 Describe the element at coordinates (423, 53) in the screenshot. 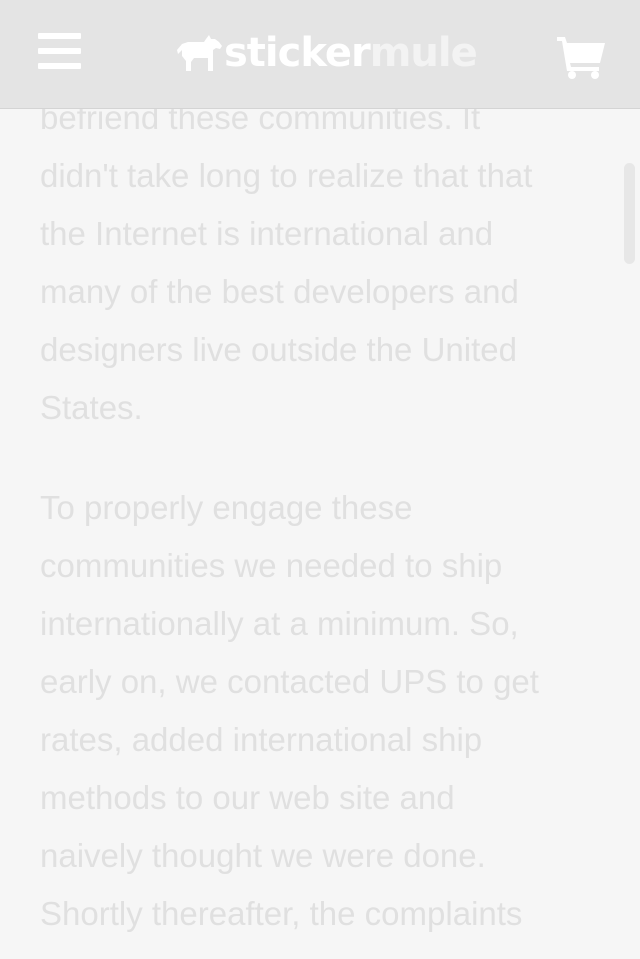

I see `logo-text-mule: mule` at that location.